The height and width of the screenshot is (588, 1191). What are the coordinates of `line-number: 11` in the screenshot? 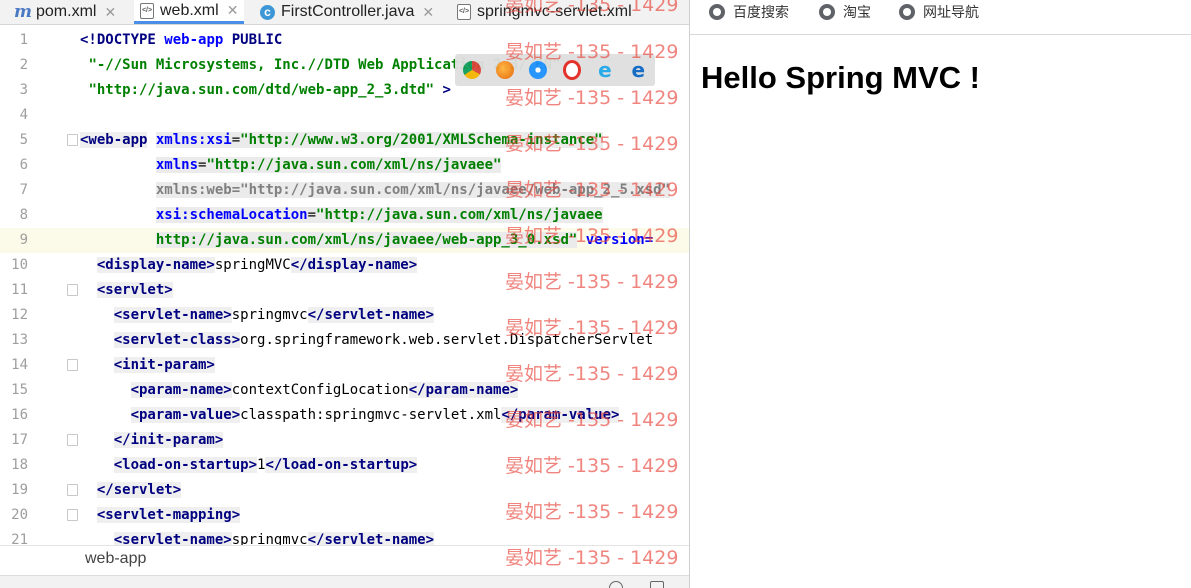 It's located at (19, 290).